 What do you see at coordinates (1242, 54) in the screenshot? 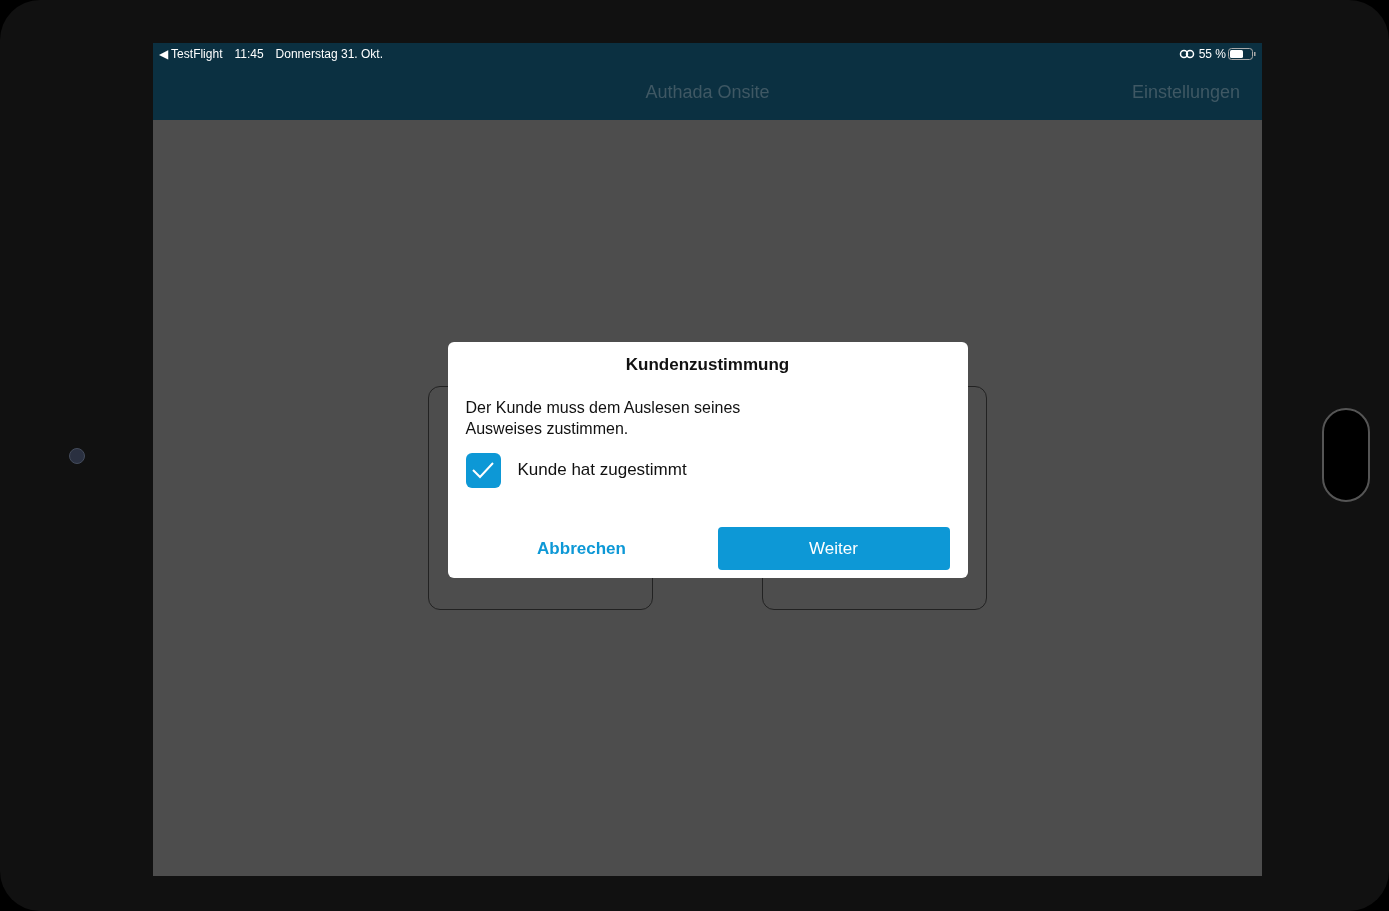
I see `battery-icon` at bounding box center [1242, 54].